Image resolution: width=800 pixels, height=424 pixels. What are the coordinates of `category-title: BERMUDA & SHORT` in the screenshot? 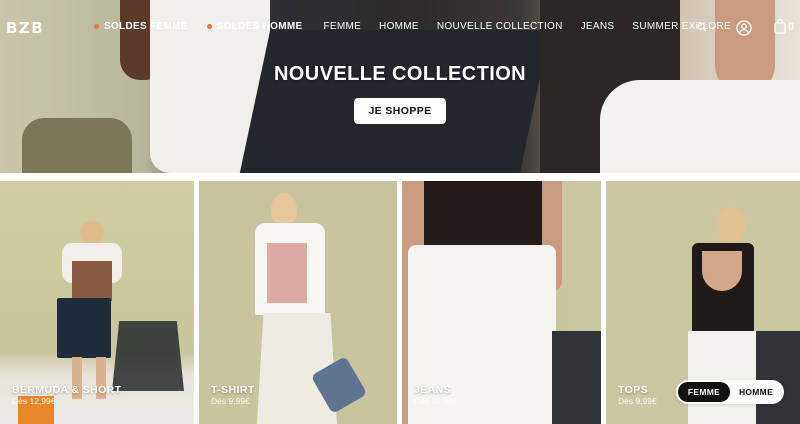 It's located at (67, 390).